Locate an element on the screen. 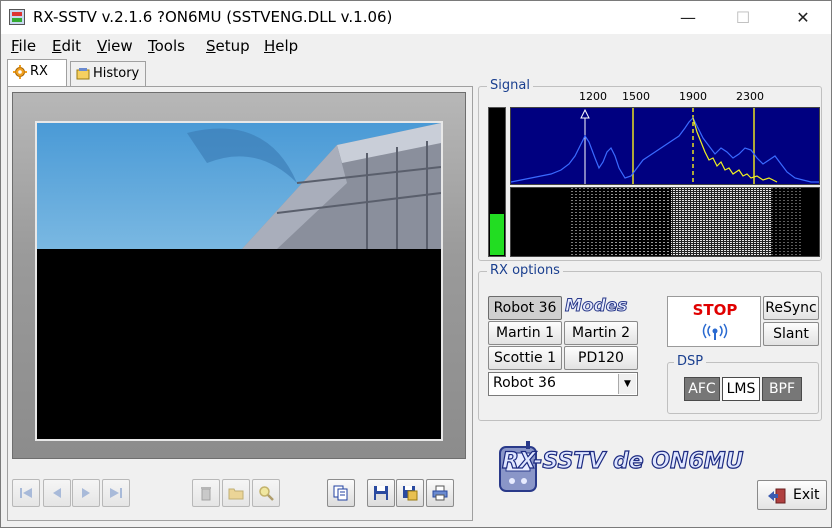 The width and height of the screenshot is (832, 528). gear-icon is located at coordinates (20, 72).